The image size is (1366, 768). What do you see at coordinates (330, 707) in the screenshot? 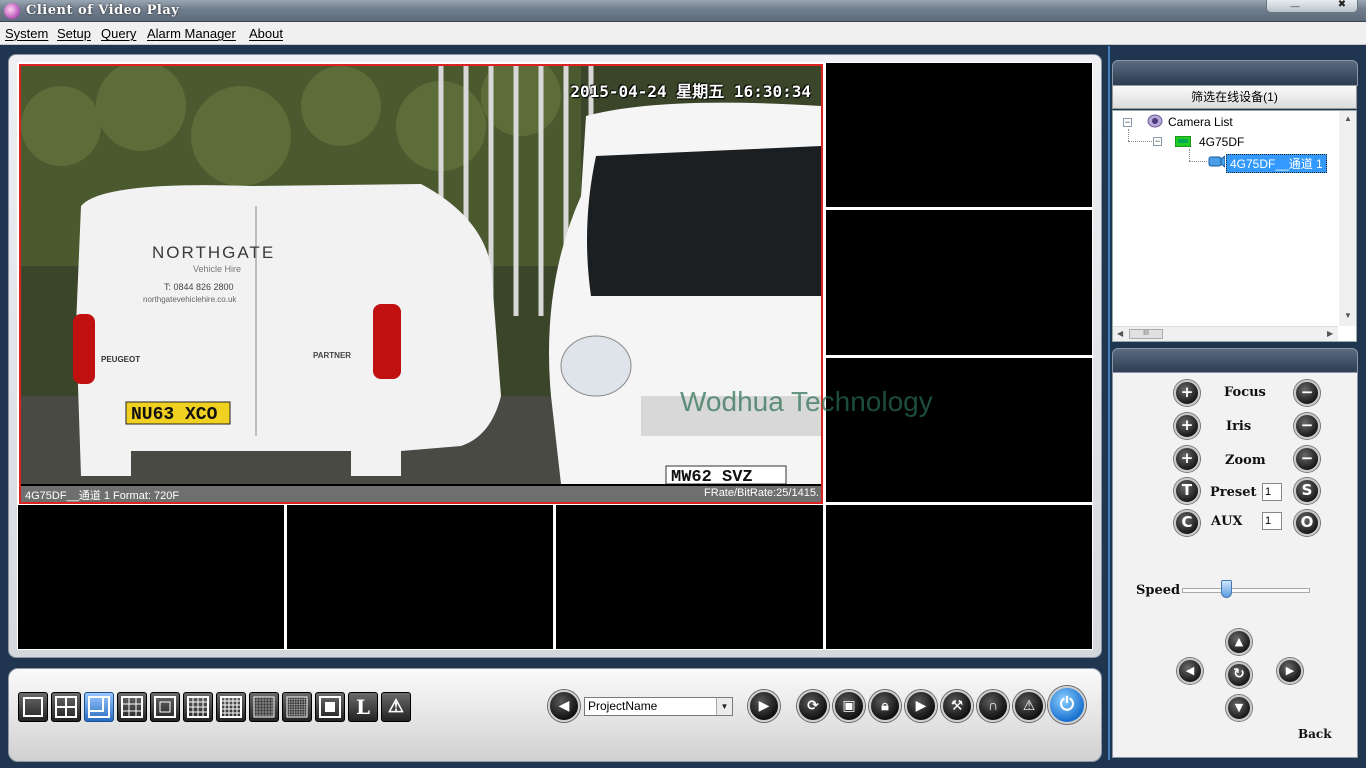
I see `fullscreen-button` at bounding box center [330, 707].